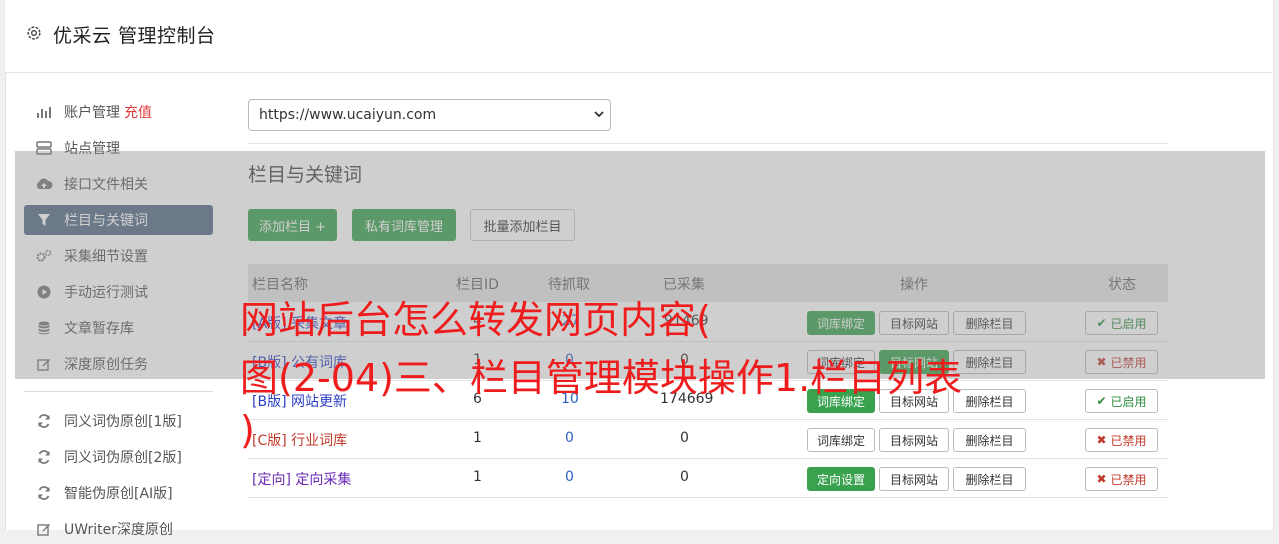  Describe the element at coordinates (44, 529) in the screenshot. I see `edit-icon` at that location.